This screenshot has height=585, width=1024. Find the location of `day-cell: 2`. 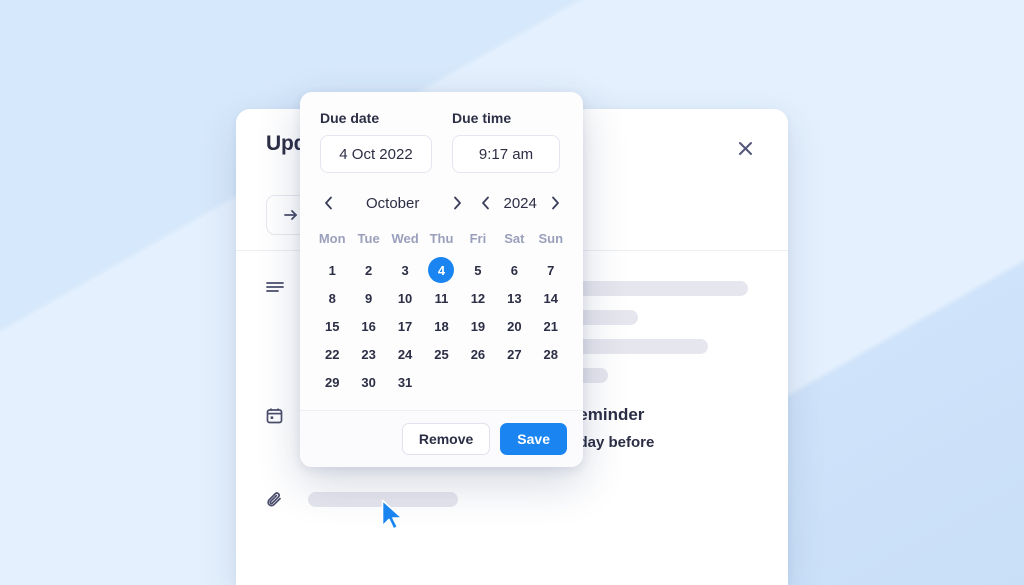

day-cell: 2 is located at coordinates (368, 270).